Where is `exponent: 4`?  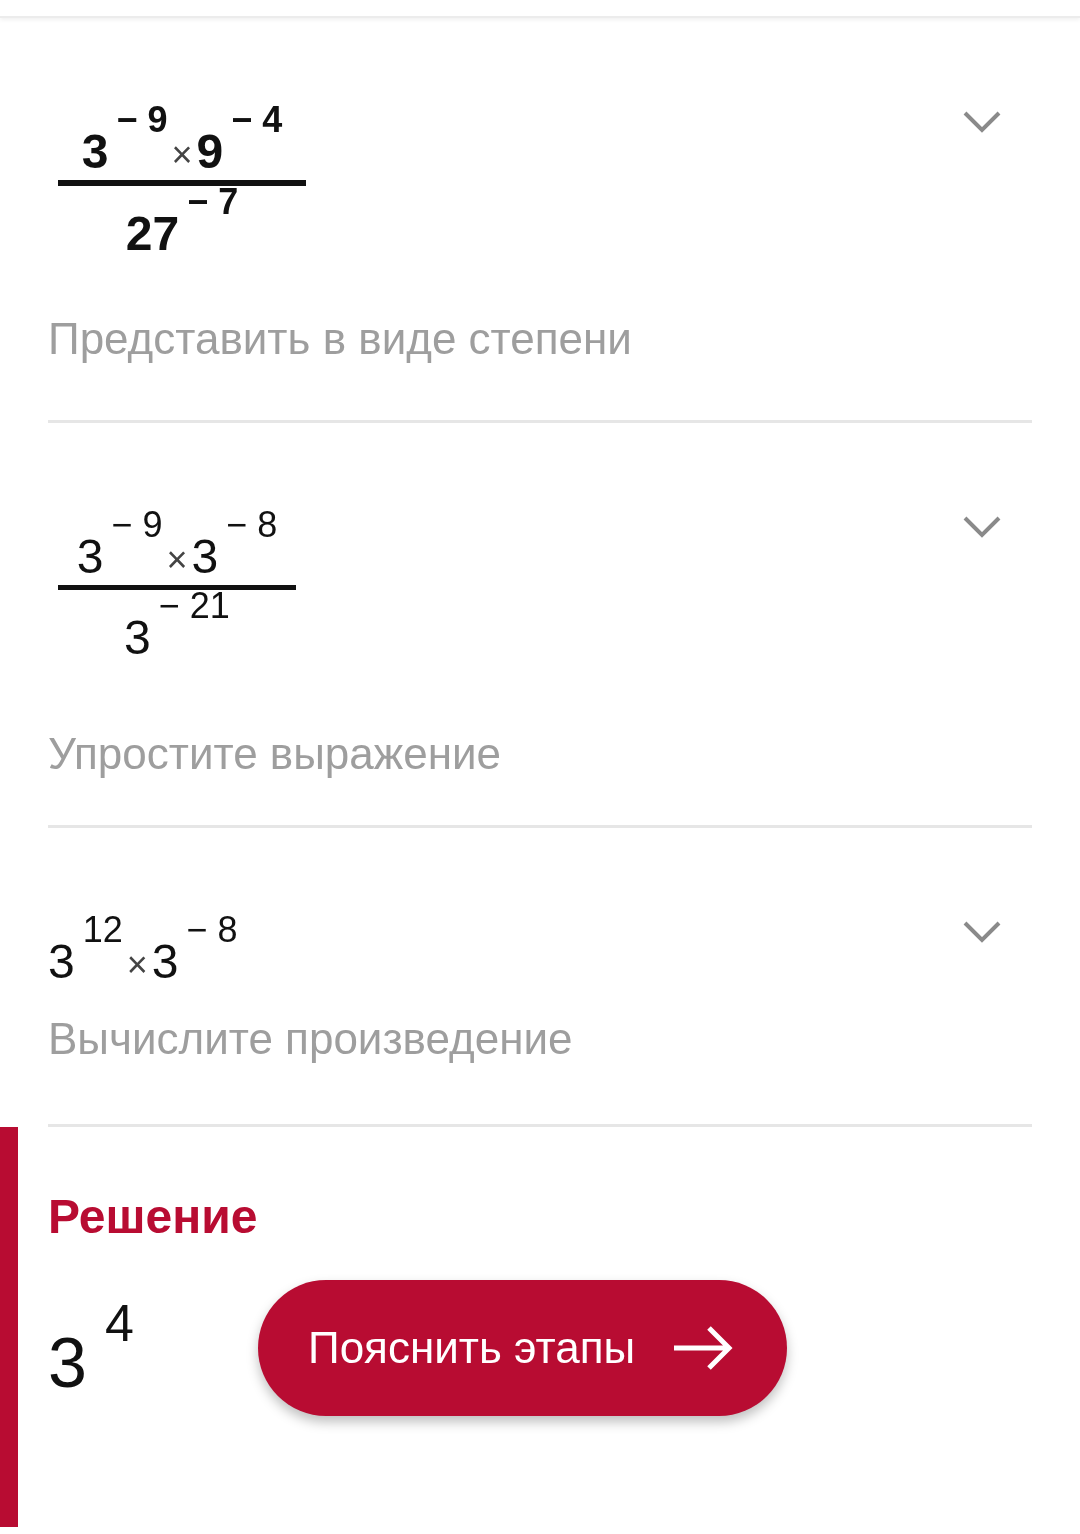 exponent: 4 is located at coordinates (119, 1323).